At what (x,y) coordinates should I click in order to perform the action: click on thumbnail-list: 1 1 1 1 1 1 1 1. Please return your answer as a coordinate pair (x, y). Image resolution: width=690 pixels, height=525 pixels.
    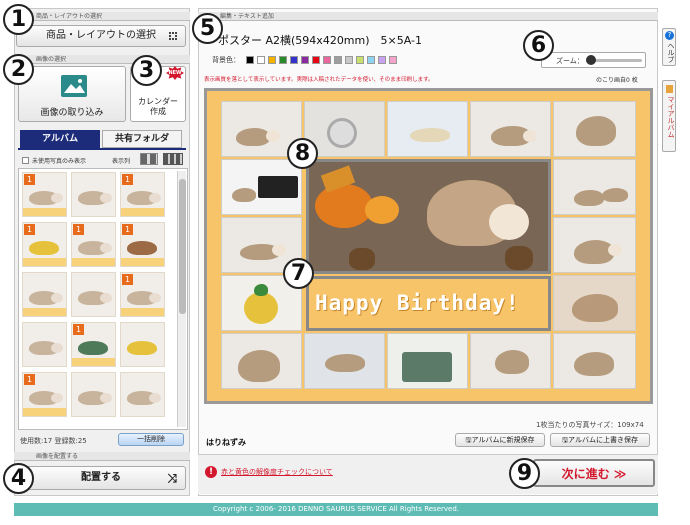
    Looking at the image, I should click on (103, 299).